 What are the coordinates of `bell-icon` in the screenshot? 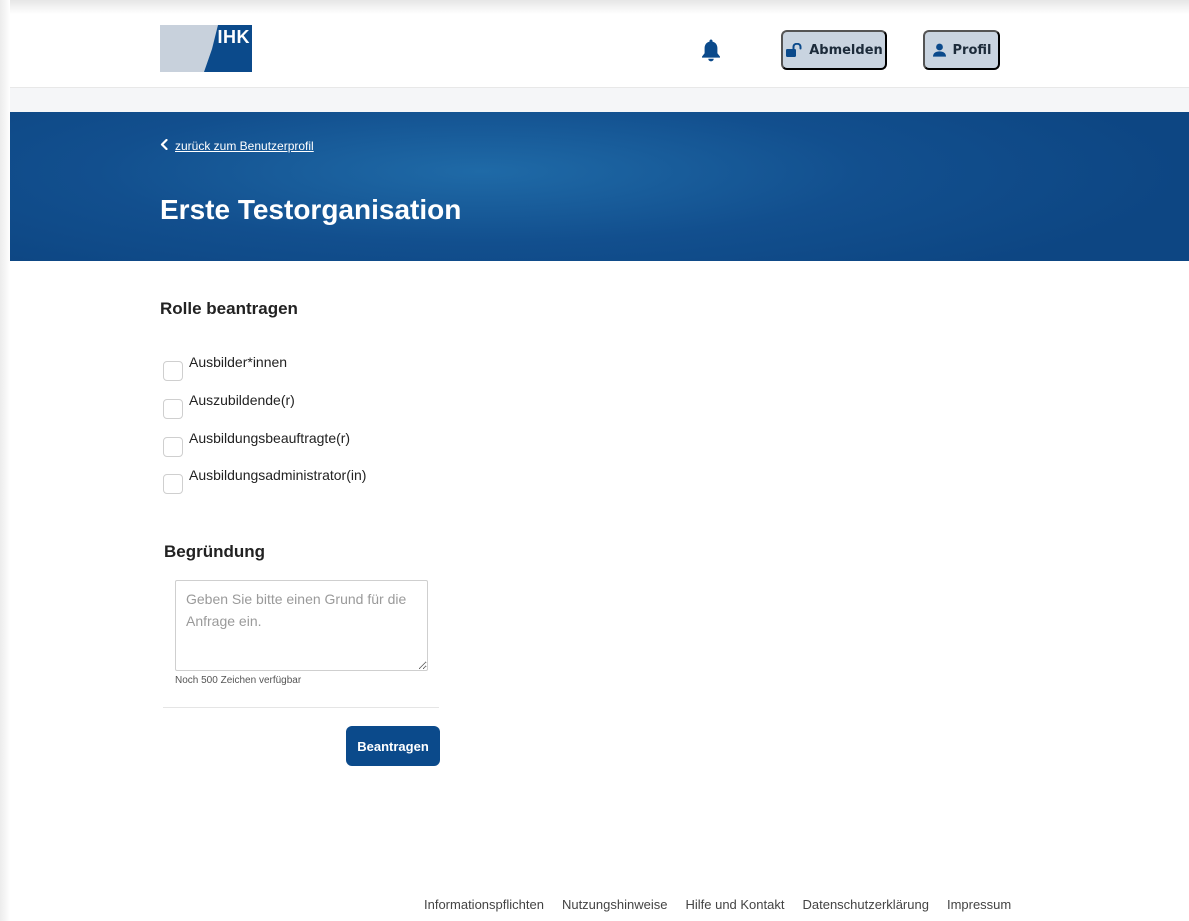 It's located at (711, 50).